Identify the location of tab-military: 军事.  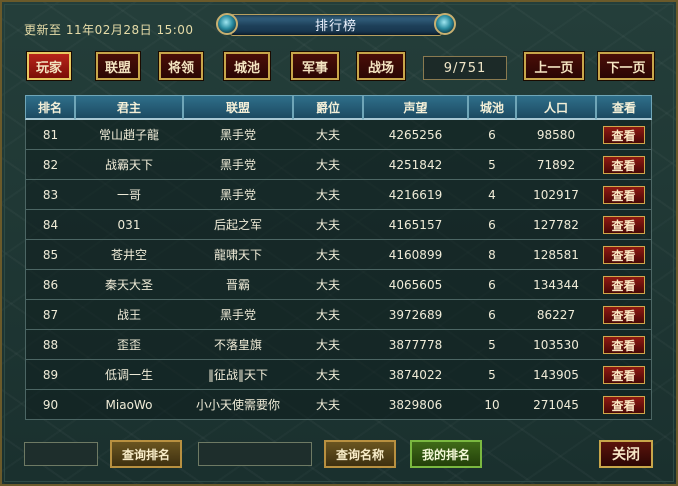
(315, 66).